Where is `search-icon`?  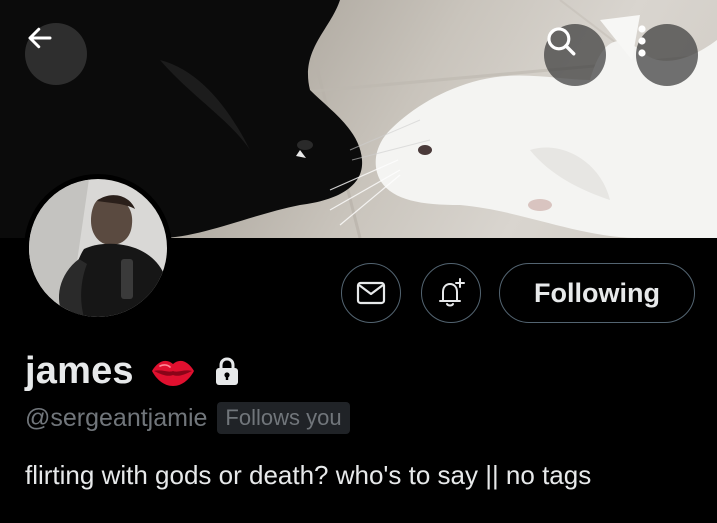 search-icon is located at coordinates (561, 41).